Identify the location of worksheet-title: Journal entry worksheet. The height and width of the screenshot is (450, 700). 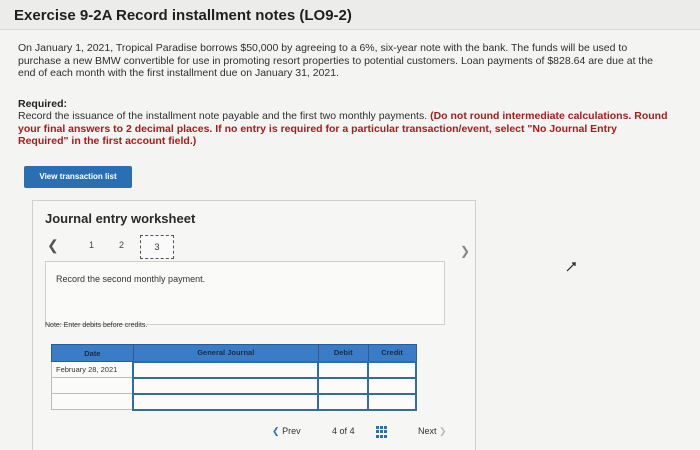
(120, 218).